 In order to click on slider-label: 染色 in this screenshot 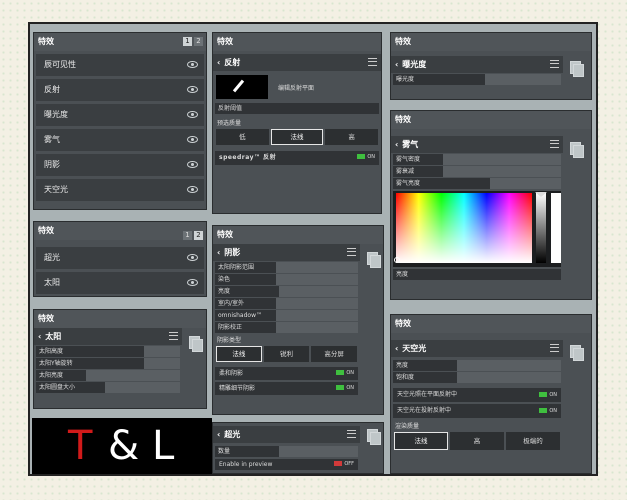, I will do `click(224, 279)`.